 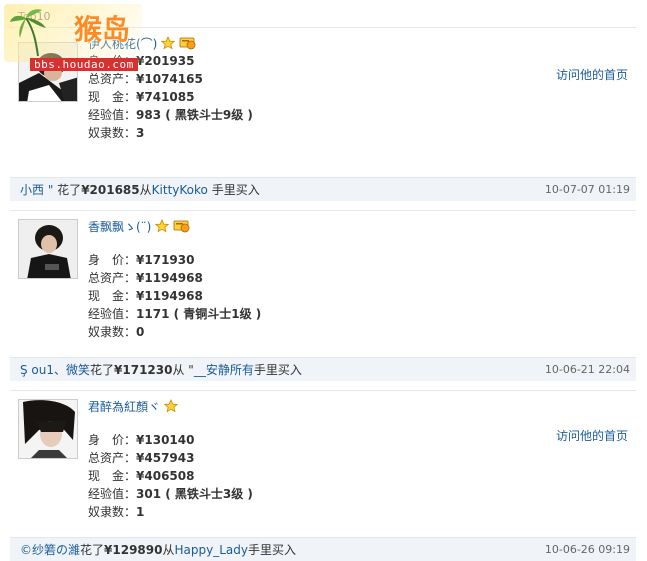 I want to click on cash-row: 现 金：¥406508, so click(x=170, y=476).